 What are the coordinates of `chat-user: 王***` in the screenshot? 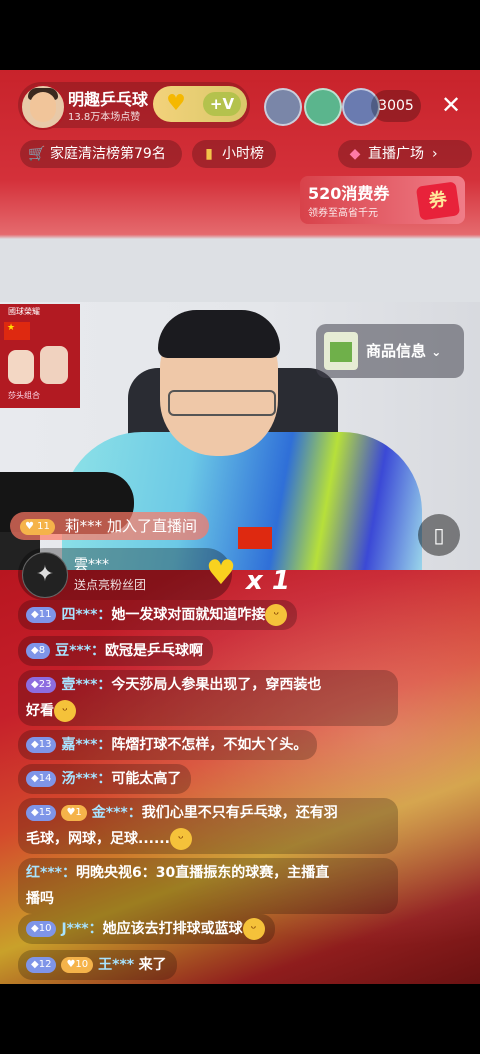 It's located at (116, 965).